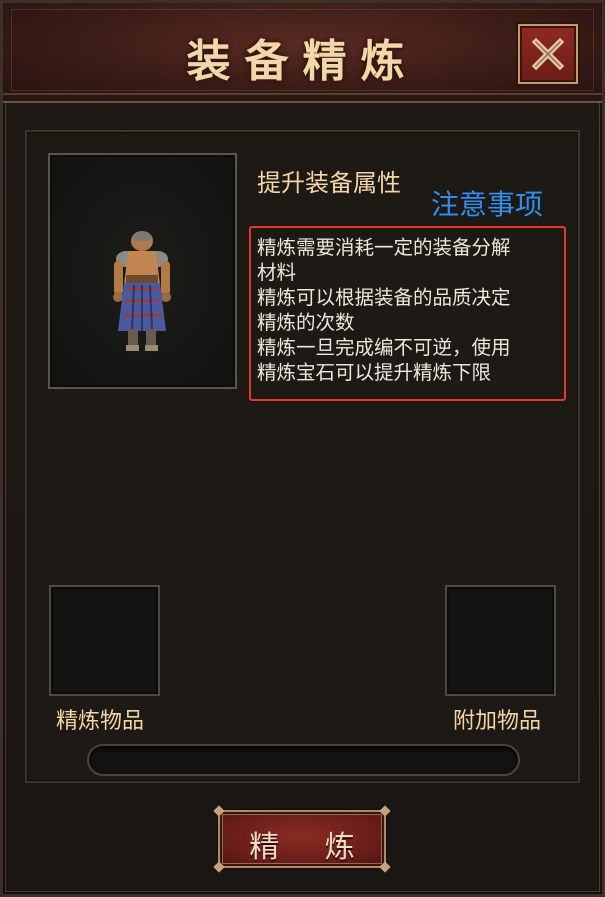 This screenshot has height=897, width=605. Describe the element at coordinates (487, 204) in the screenshot. I see `notice-title: 注意事项` at that location.